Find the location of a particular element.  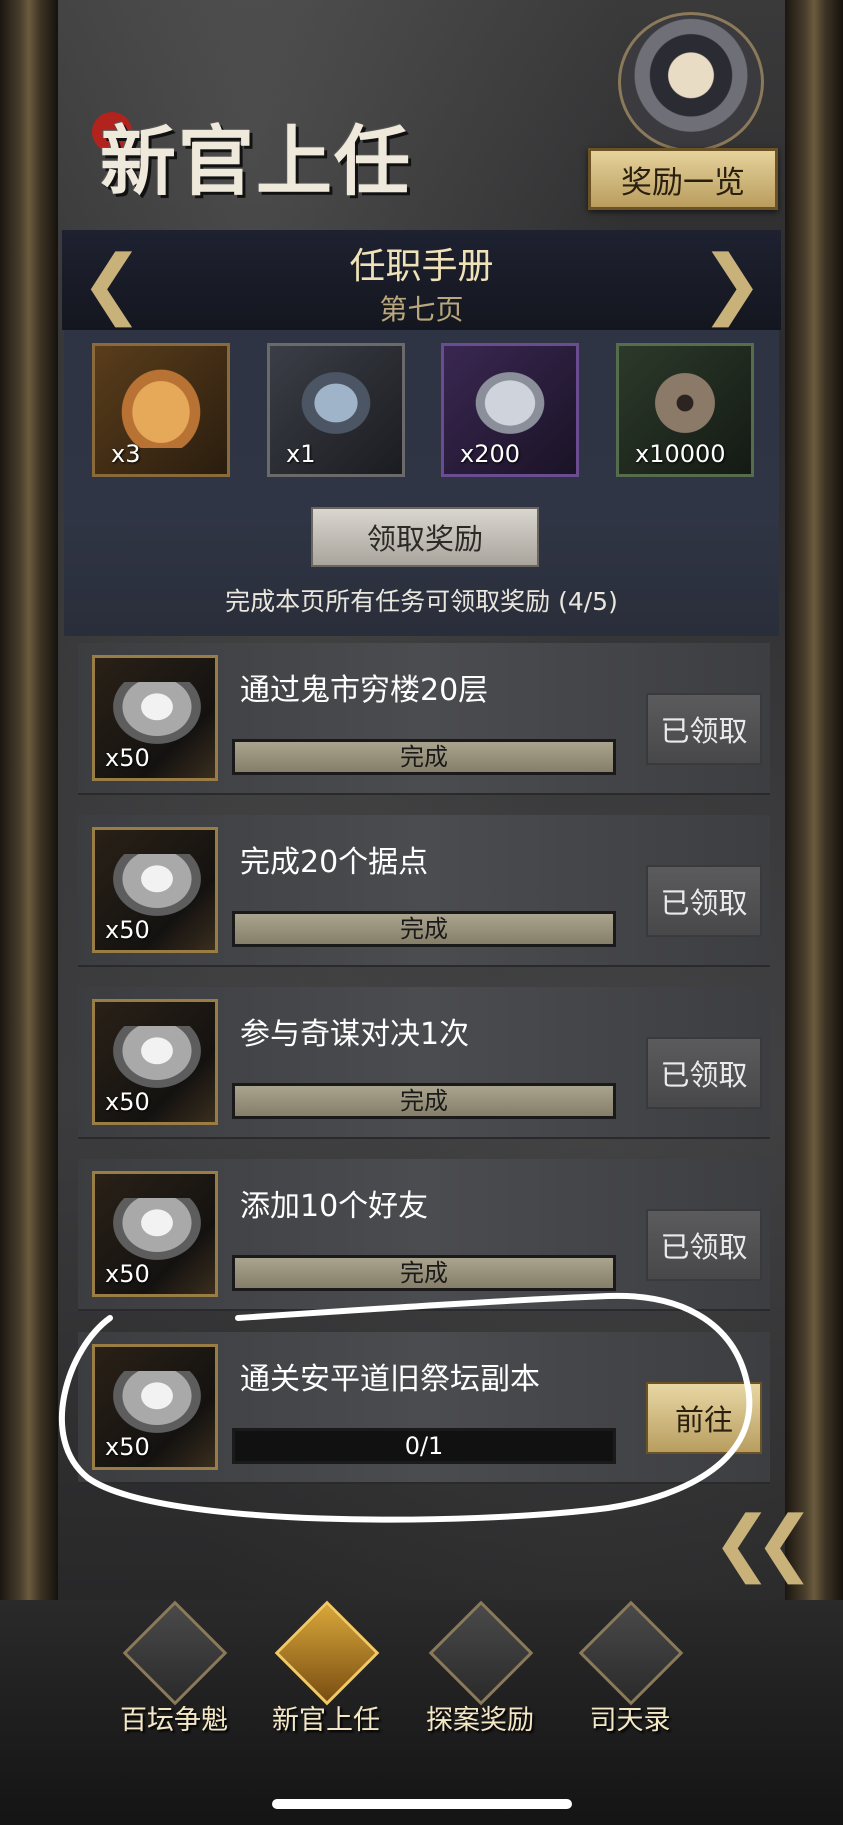

task-row: x50 参与奇谋对决1次 完成 已领取 is located at coordinates (424, 1063).